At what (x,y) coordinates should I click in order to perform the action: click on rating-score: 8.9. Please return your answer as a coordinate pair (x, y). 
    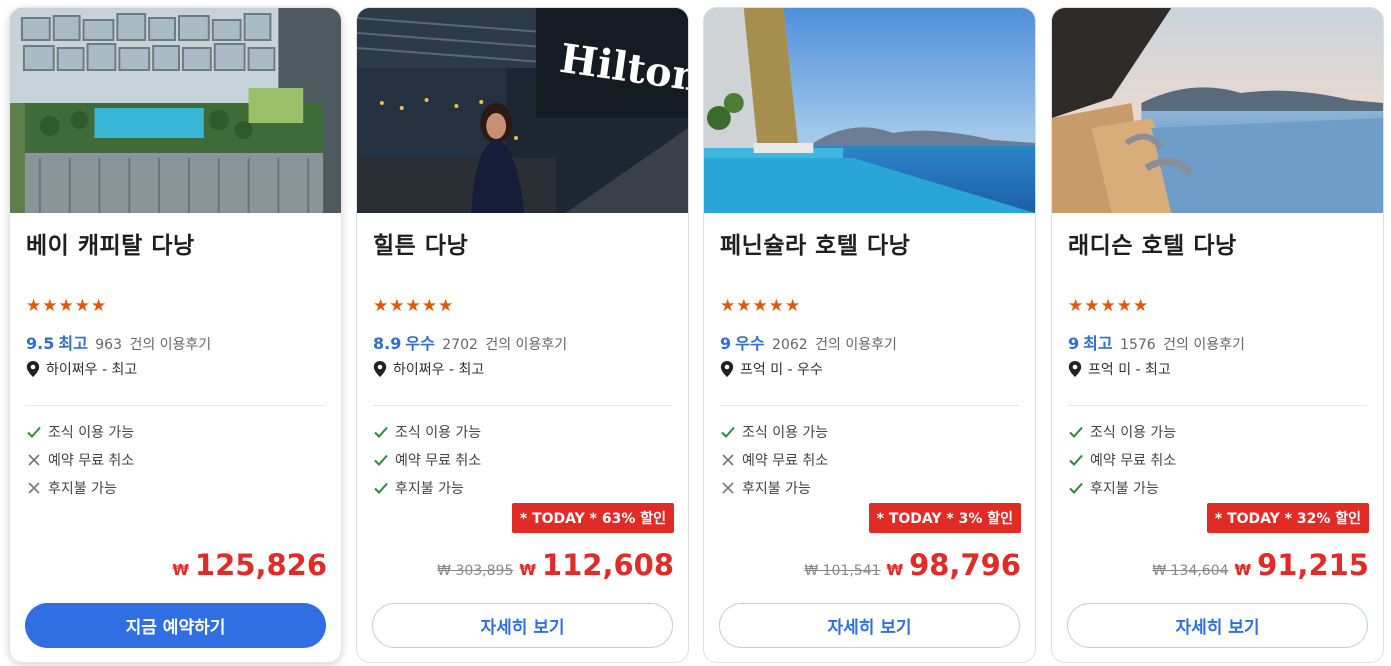
    Looking at the image, I should click on (387, 343).